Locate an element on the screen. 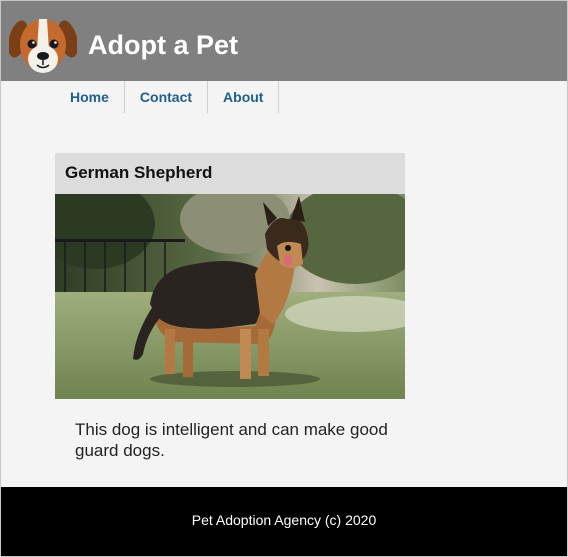 This screenshot has width=568, height=557. pet-name: German Shepherd is located at coordinates (230, 173).